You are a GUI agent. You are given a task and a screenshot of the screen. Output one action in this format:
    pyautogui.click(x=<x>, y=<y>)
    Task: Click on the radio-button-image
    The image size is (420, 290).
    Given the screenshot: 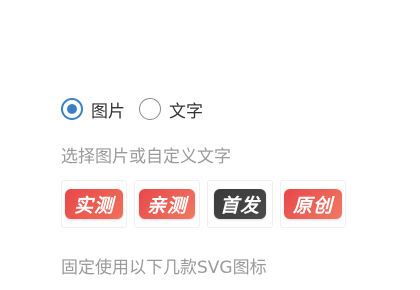 What is the action you would take?
    pyautogui.click(x=72, y=109)
    